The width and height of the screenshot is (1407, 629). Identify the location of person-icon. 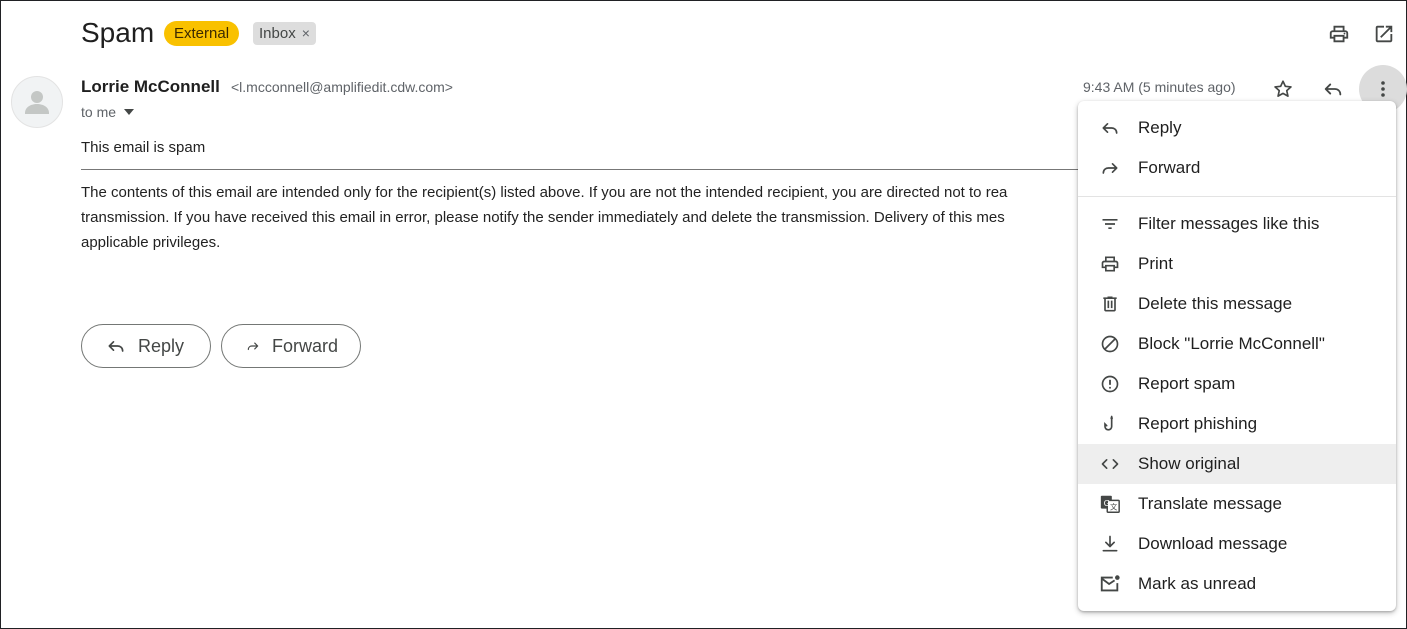
(37, 102).